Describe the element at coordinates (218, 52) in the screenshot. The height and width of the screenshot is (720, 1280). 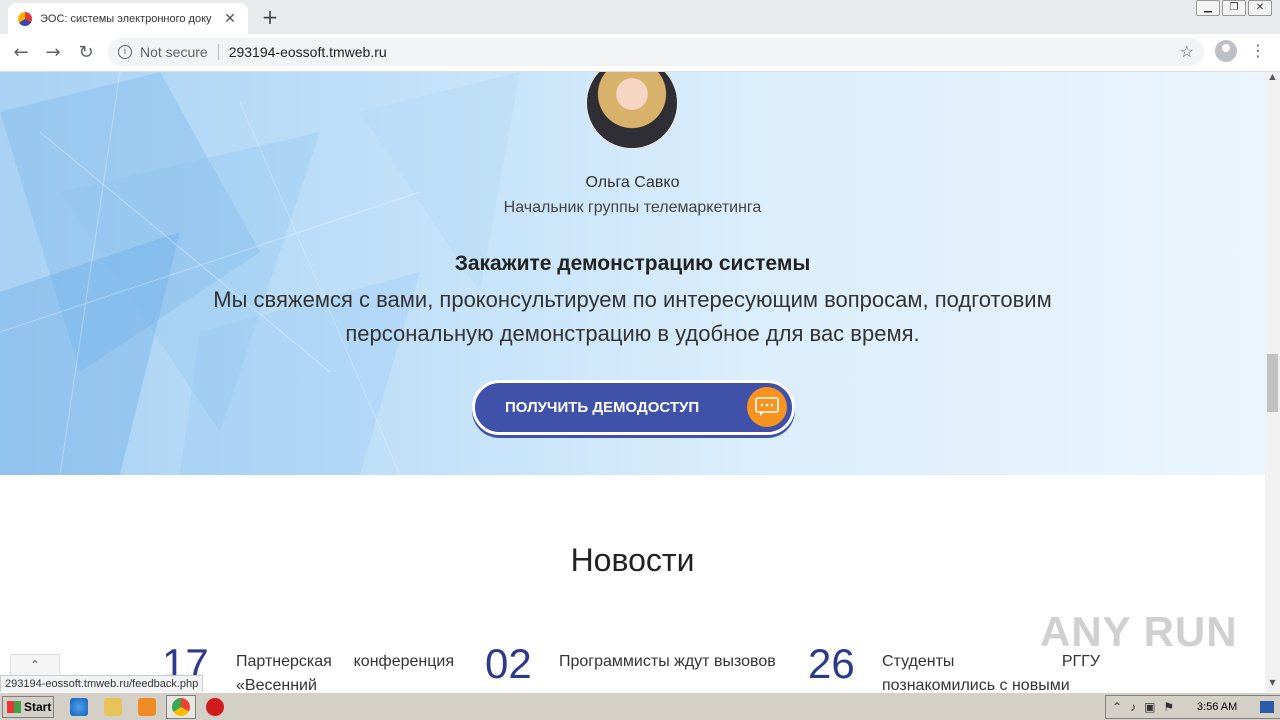
I see `omnibox-divider` at that location.